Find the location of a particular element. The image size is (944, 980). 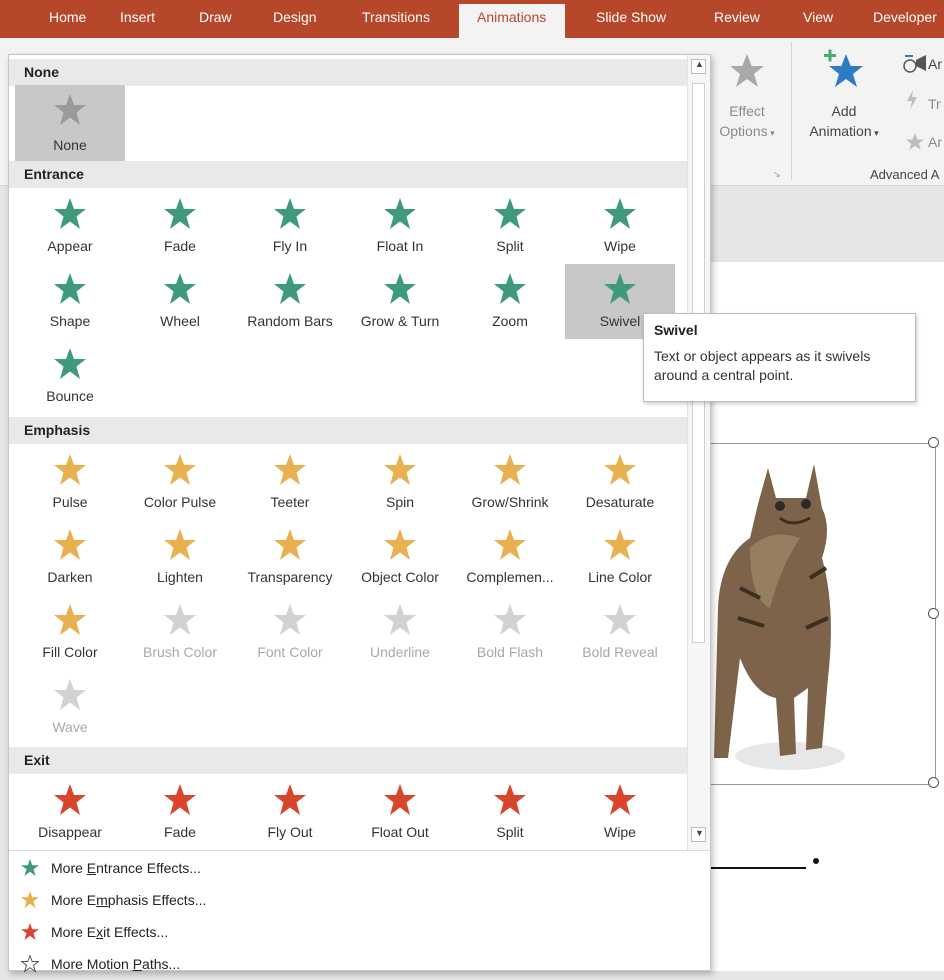

entrance-swivel-icon is located at coordinates (620, 288).